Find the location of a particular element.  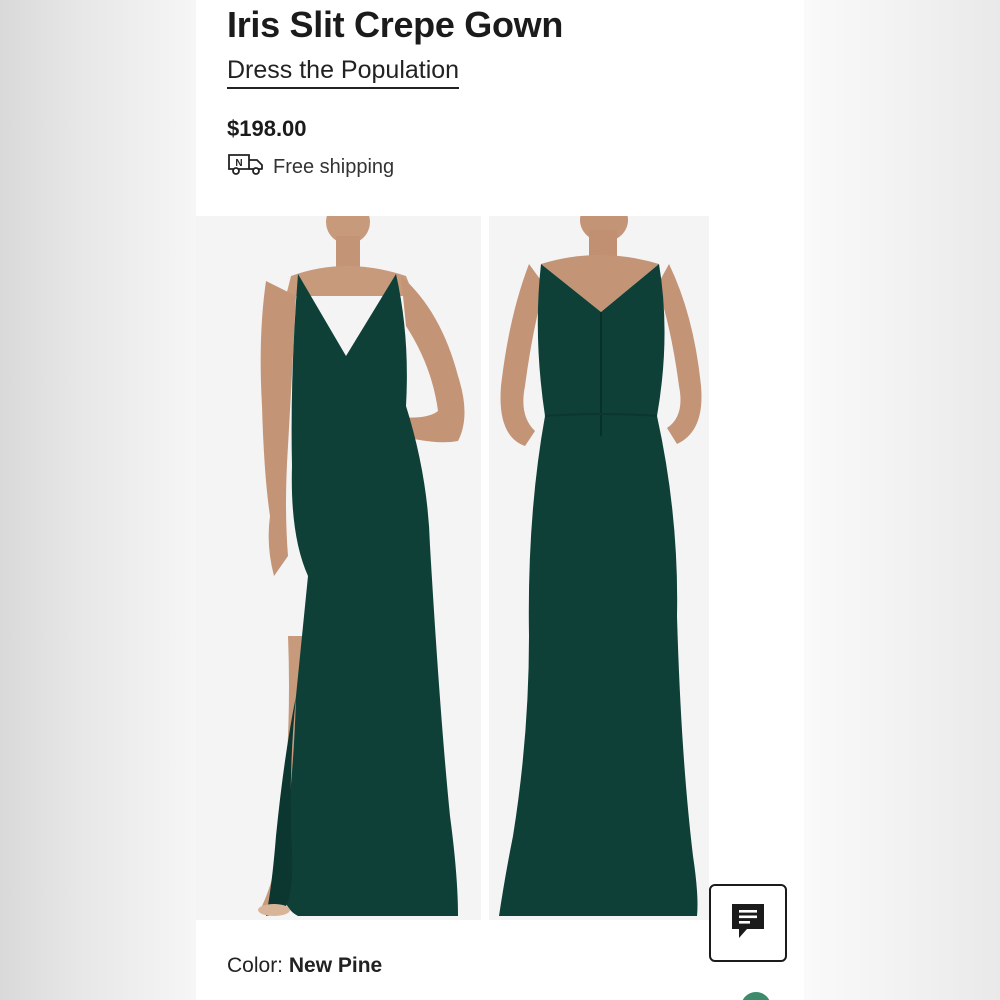

chat-bubble-icon is located at coordinates (748, 923).